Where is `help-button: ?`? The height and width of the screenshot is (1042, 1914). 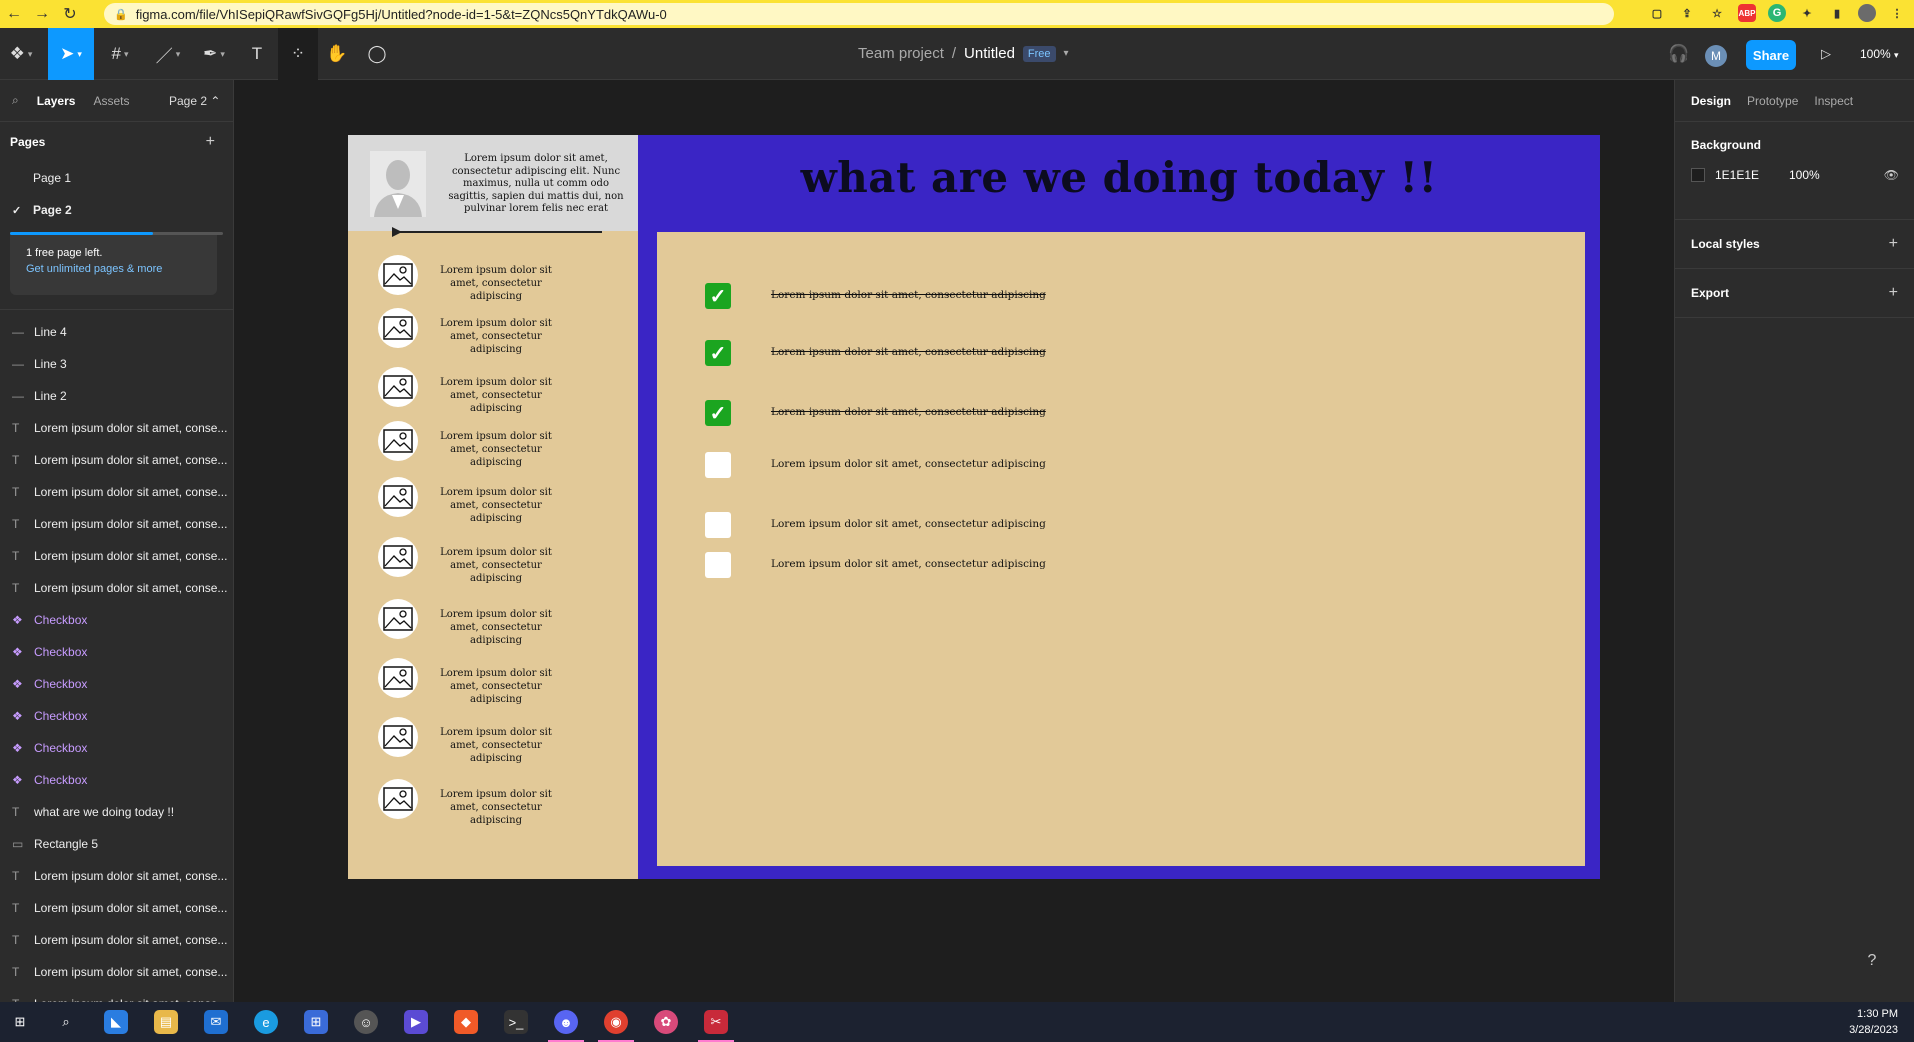 help-button: ? is located at coordinates (1872, 961).